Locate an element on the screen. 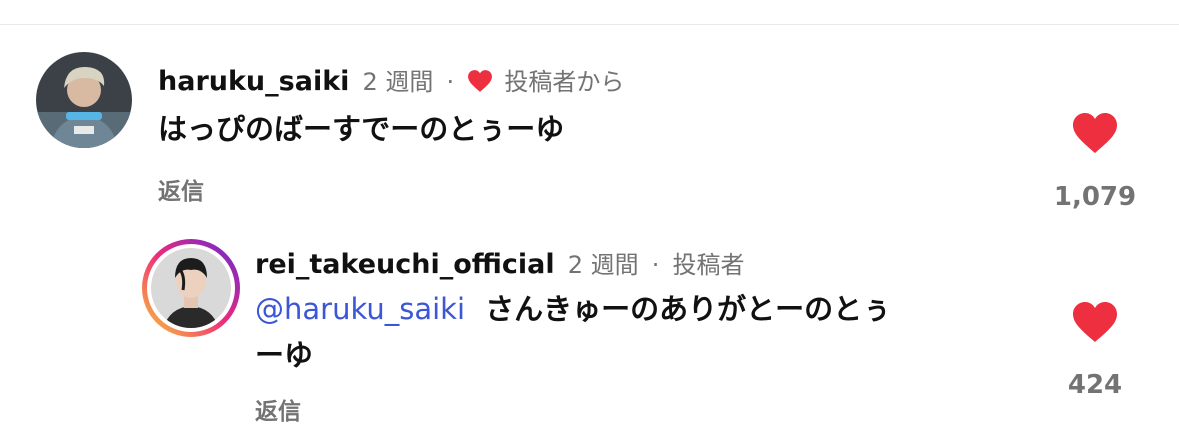 This screenshot has width=1179, height=439. author-badge: 投稿者 is located at coordinates (708, 265).